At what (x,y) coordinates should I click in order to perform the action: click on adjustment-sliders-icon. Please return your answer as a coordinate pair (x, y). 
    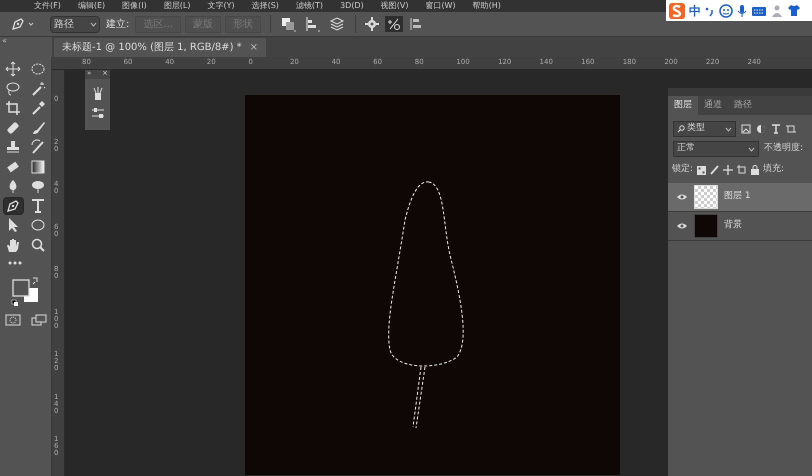
    Looking at the image, I should click on (97, 113).